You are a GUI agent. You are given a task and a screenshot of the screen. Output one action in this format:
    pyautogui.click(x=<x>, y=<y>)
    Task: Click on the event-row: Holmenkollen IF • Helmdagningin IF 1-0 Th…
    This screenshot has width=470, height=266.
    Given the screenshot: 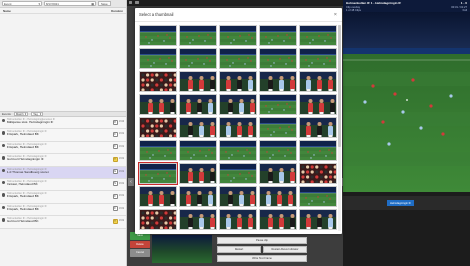 What is the action you would take?
    pyautogui.click(x=63, y=172)
    